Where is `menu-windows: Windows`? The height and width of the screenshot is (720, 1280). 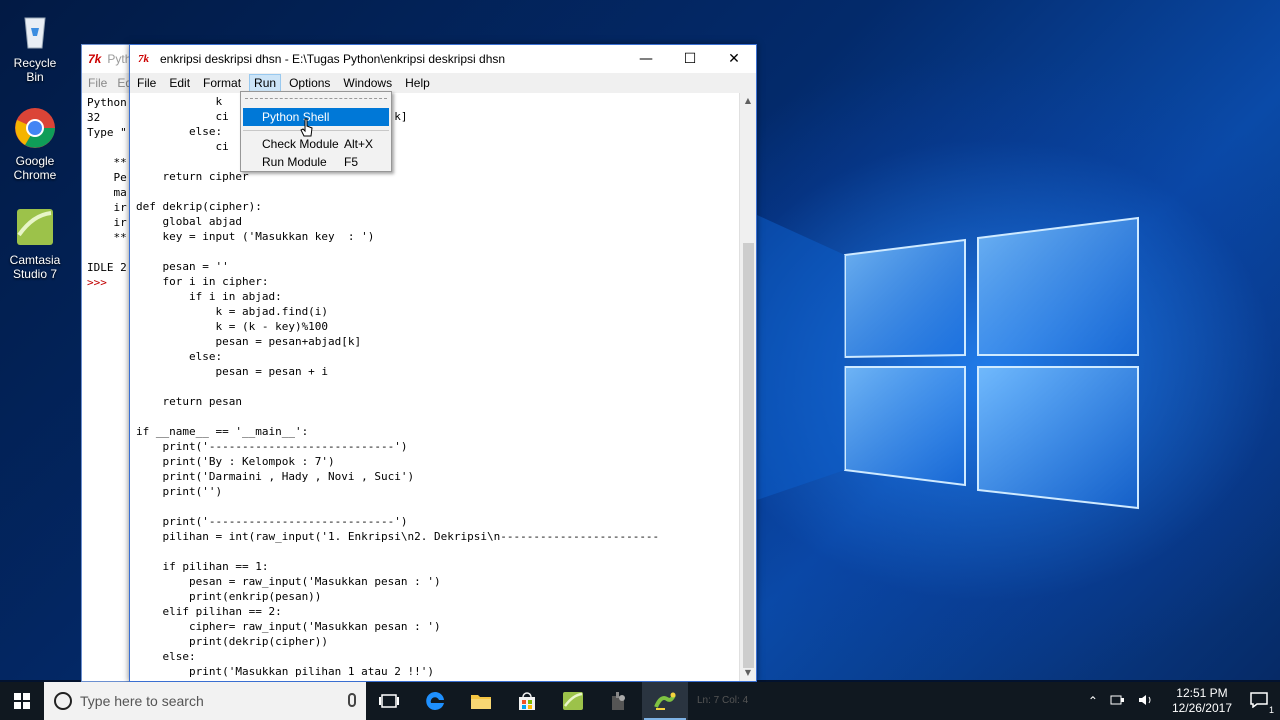
menu-windows: Windows is located at coordinates (367, 83).